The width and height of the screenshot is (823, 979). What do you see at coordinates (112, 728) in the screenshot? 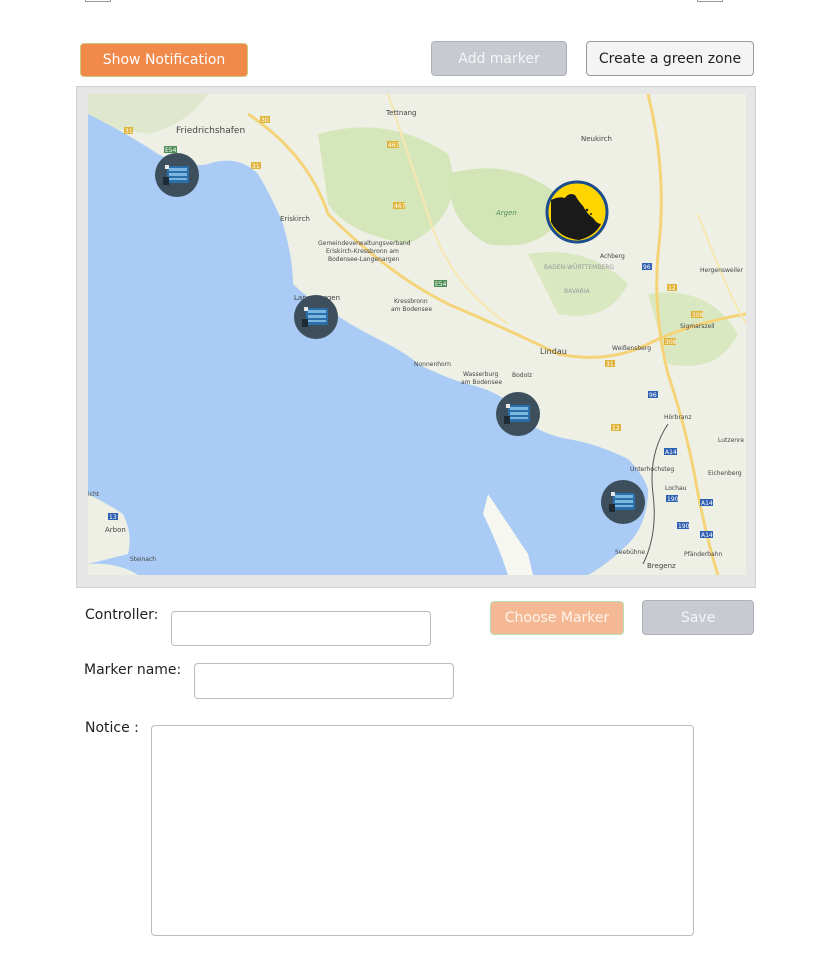
I see `notice-label: Notice :` at bounding box center [112, 728].